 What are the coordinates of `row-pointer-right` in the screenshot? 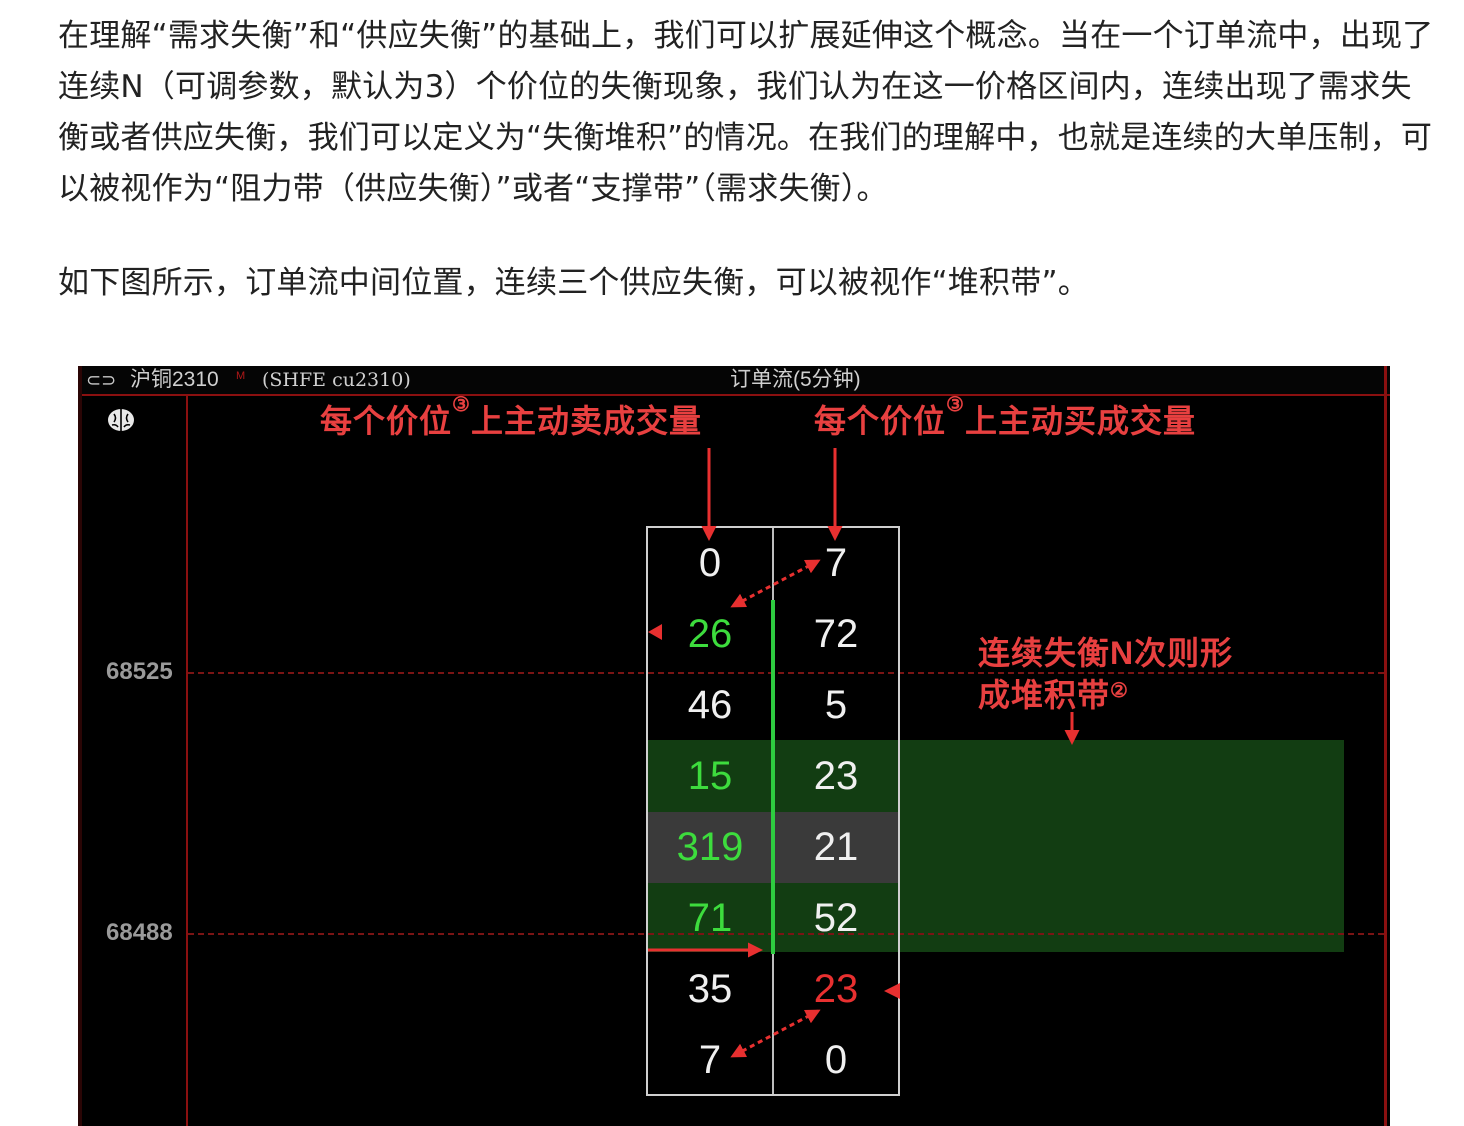 It's located at (892, 991).